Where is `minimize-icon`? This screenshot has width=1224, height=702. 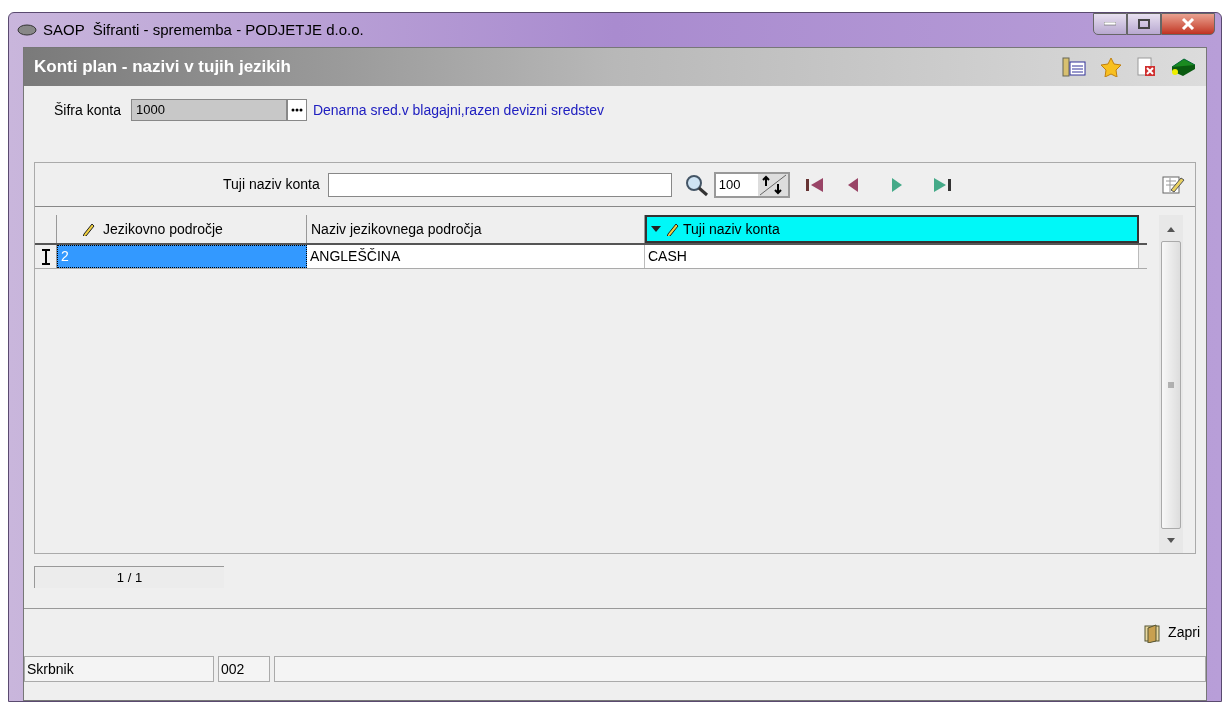
minimize-icon is located at coordinates (1110, 24).